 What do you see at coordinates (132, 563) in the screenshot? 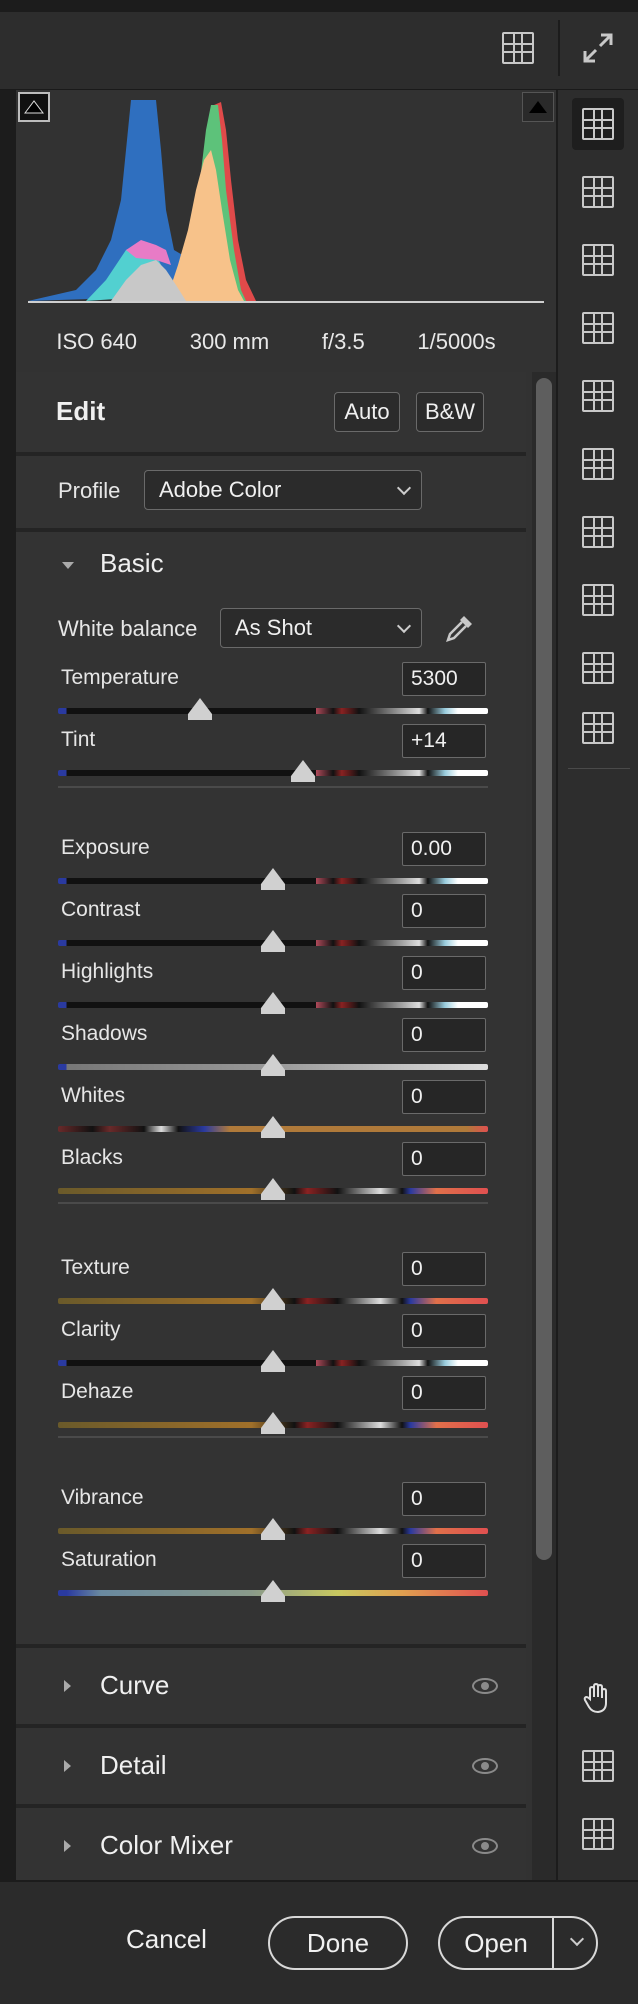
I see `basic-title: Basic` at bounding box center [132, 563].